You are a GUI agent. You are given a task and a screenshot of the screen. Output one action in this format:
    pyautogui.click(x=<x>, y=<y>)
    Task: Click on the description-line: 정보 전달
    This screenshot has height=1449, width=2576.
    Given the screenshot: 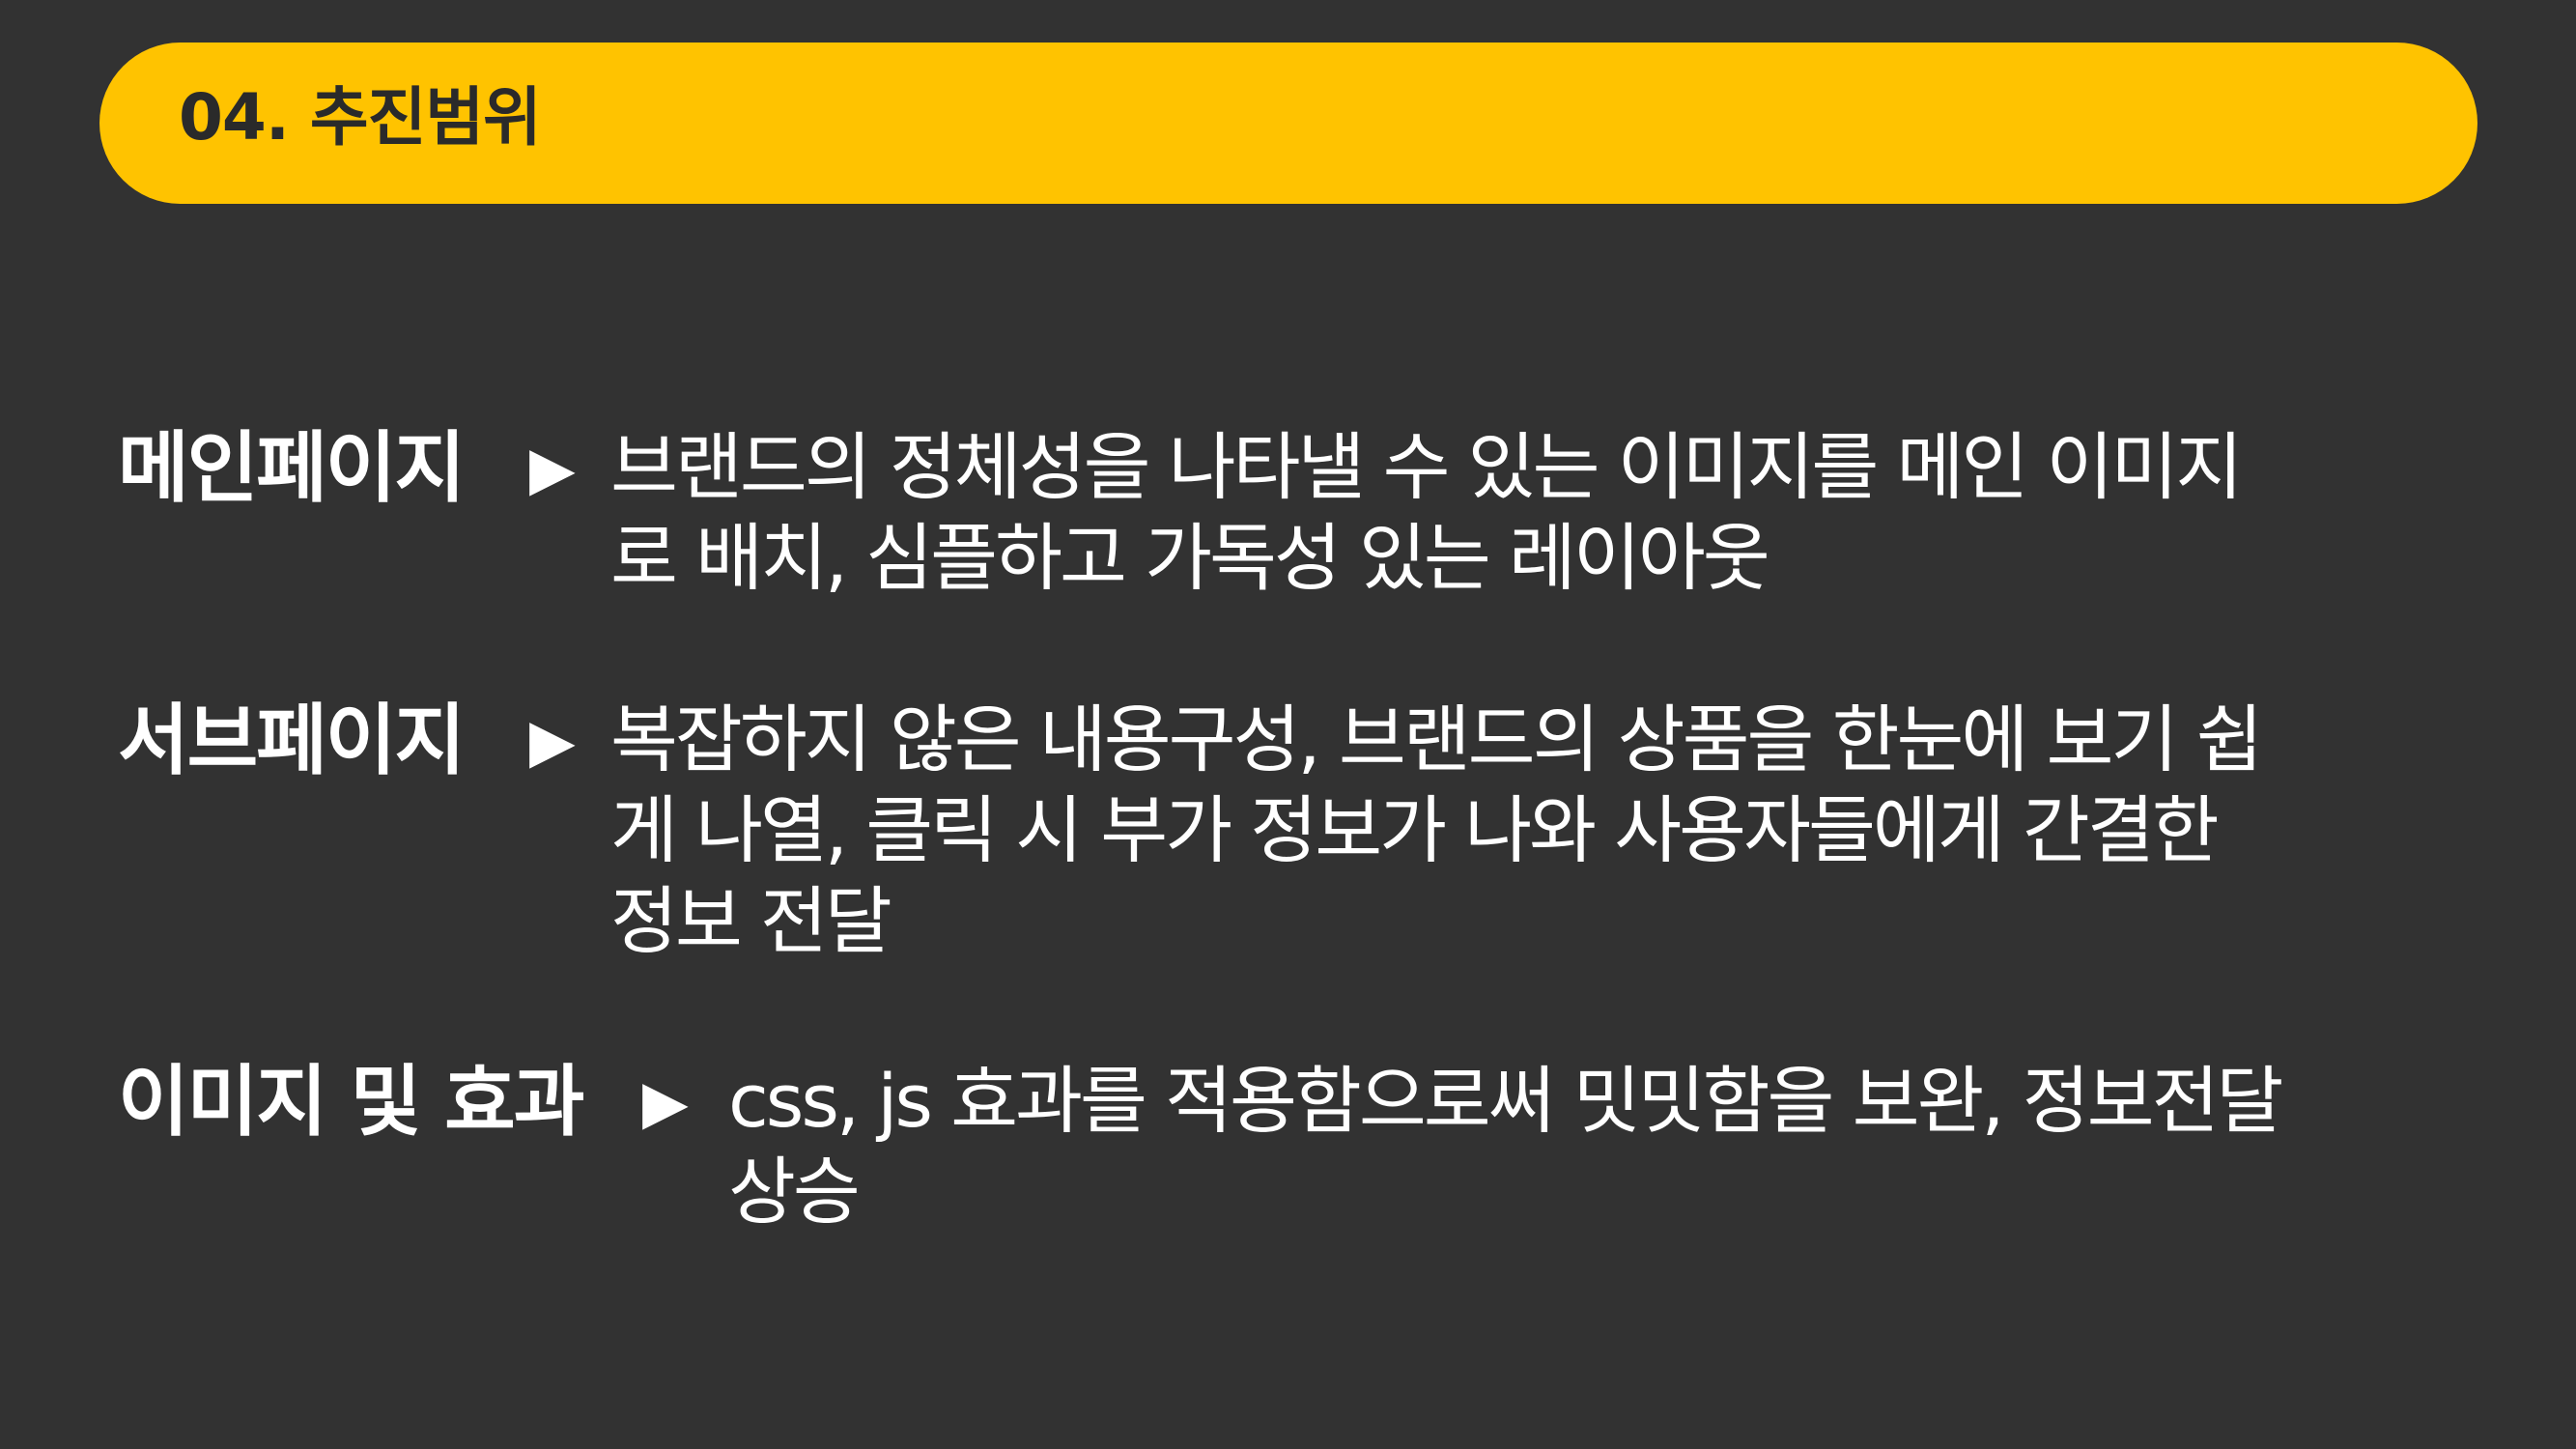 What is the action you would take?
    pyautogui.click(x=751, y=921)
    